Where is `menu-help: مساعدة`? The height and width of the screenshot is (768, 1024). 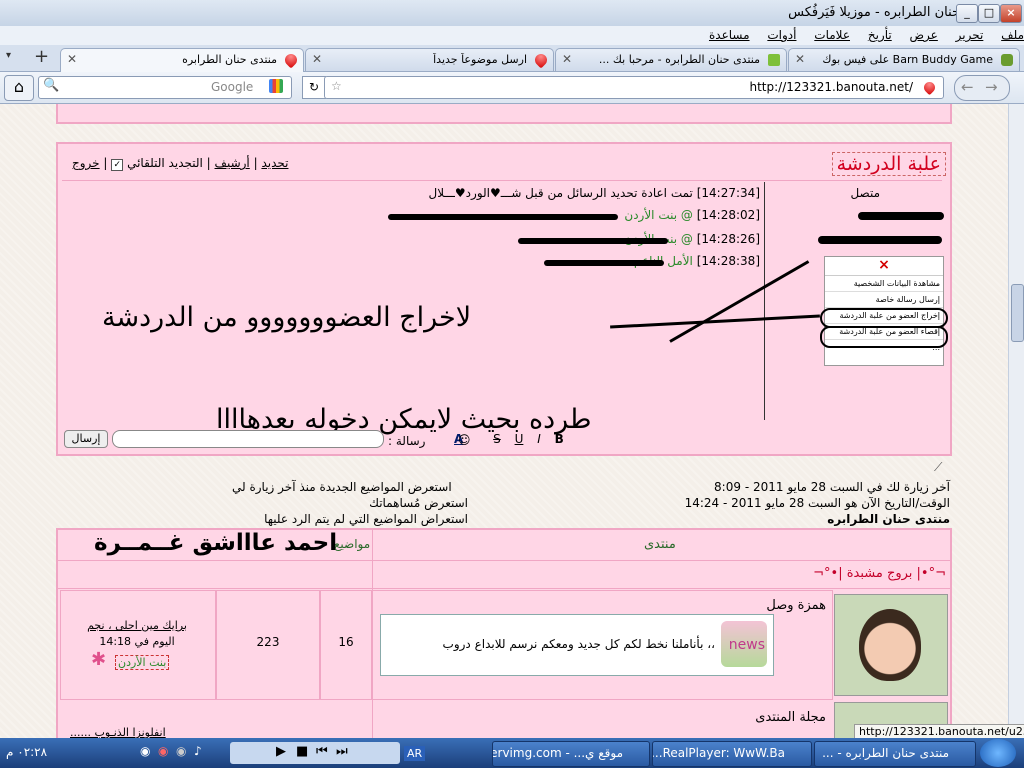 menu-help: مساعدة is located at coordinates (729, 35).